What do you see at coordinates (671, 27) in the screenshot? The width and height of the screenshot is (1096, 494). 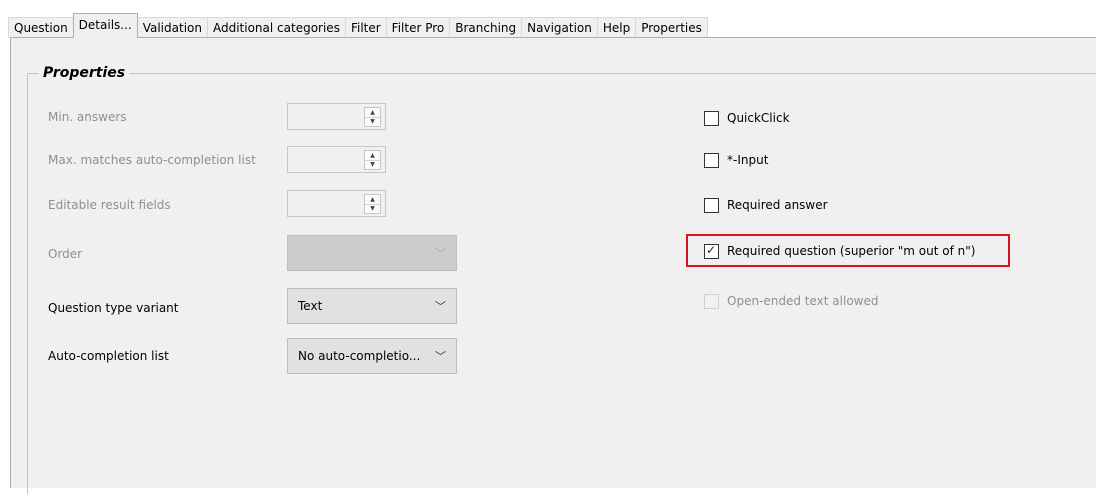 I see `tab-properties: Properties` at bounding box center [671, 27].